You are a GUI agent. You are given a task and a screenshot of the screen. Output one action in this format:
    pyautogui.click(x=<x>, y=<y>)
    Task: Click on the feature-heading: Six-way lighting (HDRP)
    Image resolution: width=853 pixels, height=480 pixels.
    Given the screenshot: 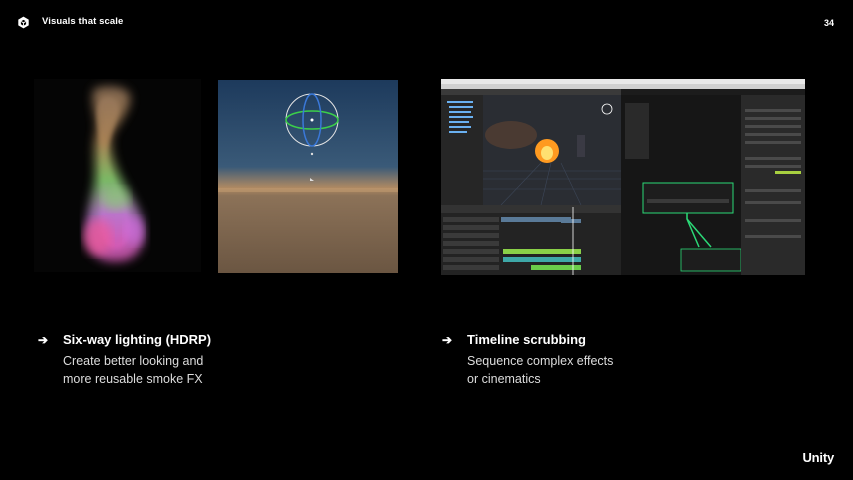 What is the action you would take?
    pyautogui.click(x=137, y=339)
    